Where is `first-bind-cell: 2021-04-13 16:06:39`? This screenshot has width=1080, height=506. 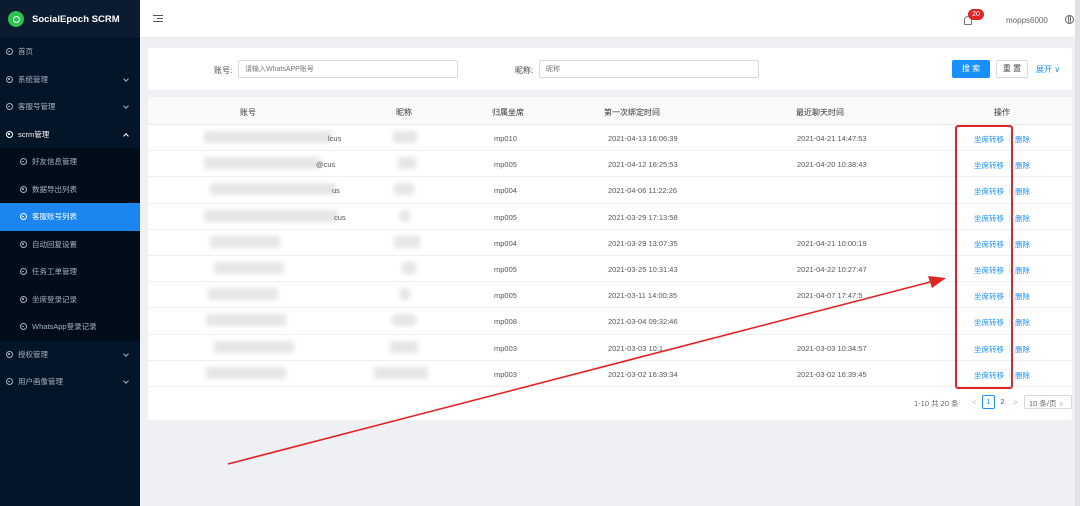
first-bind-cell: 2021-04-13 16:06:39 is located at coordinates (643, 138).